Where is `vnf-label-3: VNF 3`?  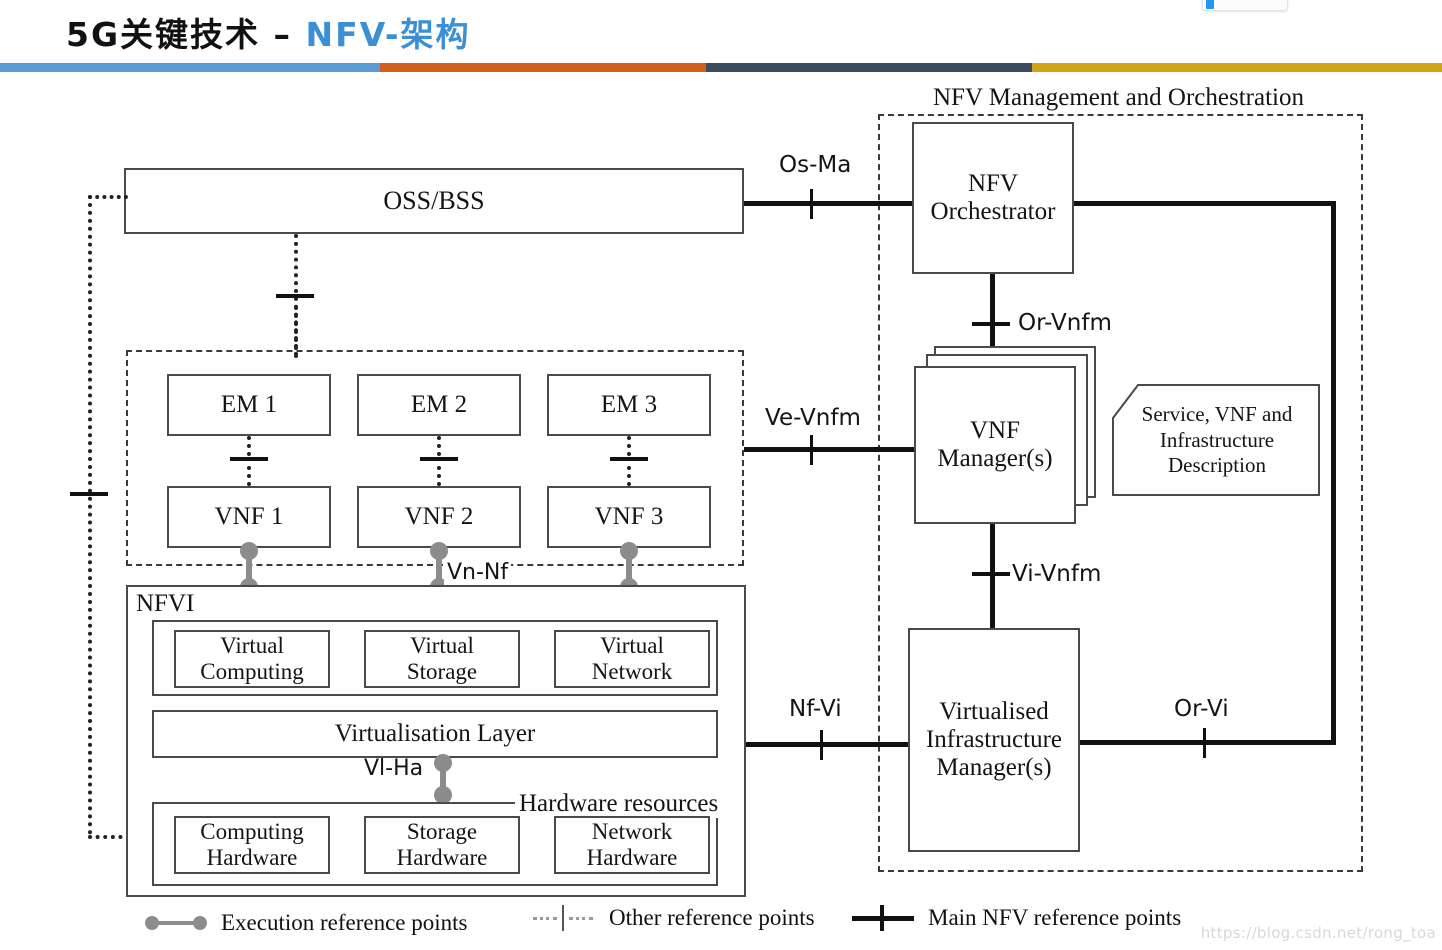
vnf-label-3: VNF 3 is located at coordinates (629, 516).